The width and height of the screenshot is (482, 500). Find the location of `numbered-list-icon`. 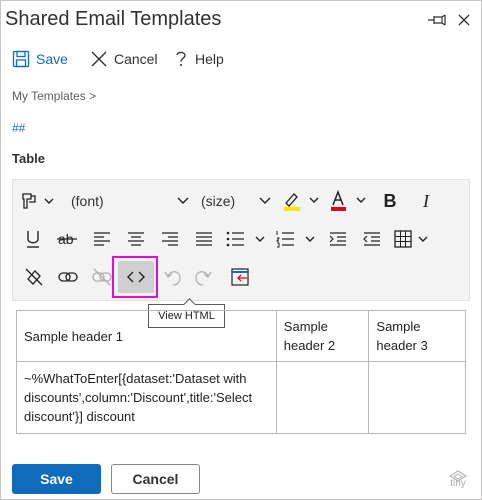

numbered-list-icon is located at coordinates (295, 239).